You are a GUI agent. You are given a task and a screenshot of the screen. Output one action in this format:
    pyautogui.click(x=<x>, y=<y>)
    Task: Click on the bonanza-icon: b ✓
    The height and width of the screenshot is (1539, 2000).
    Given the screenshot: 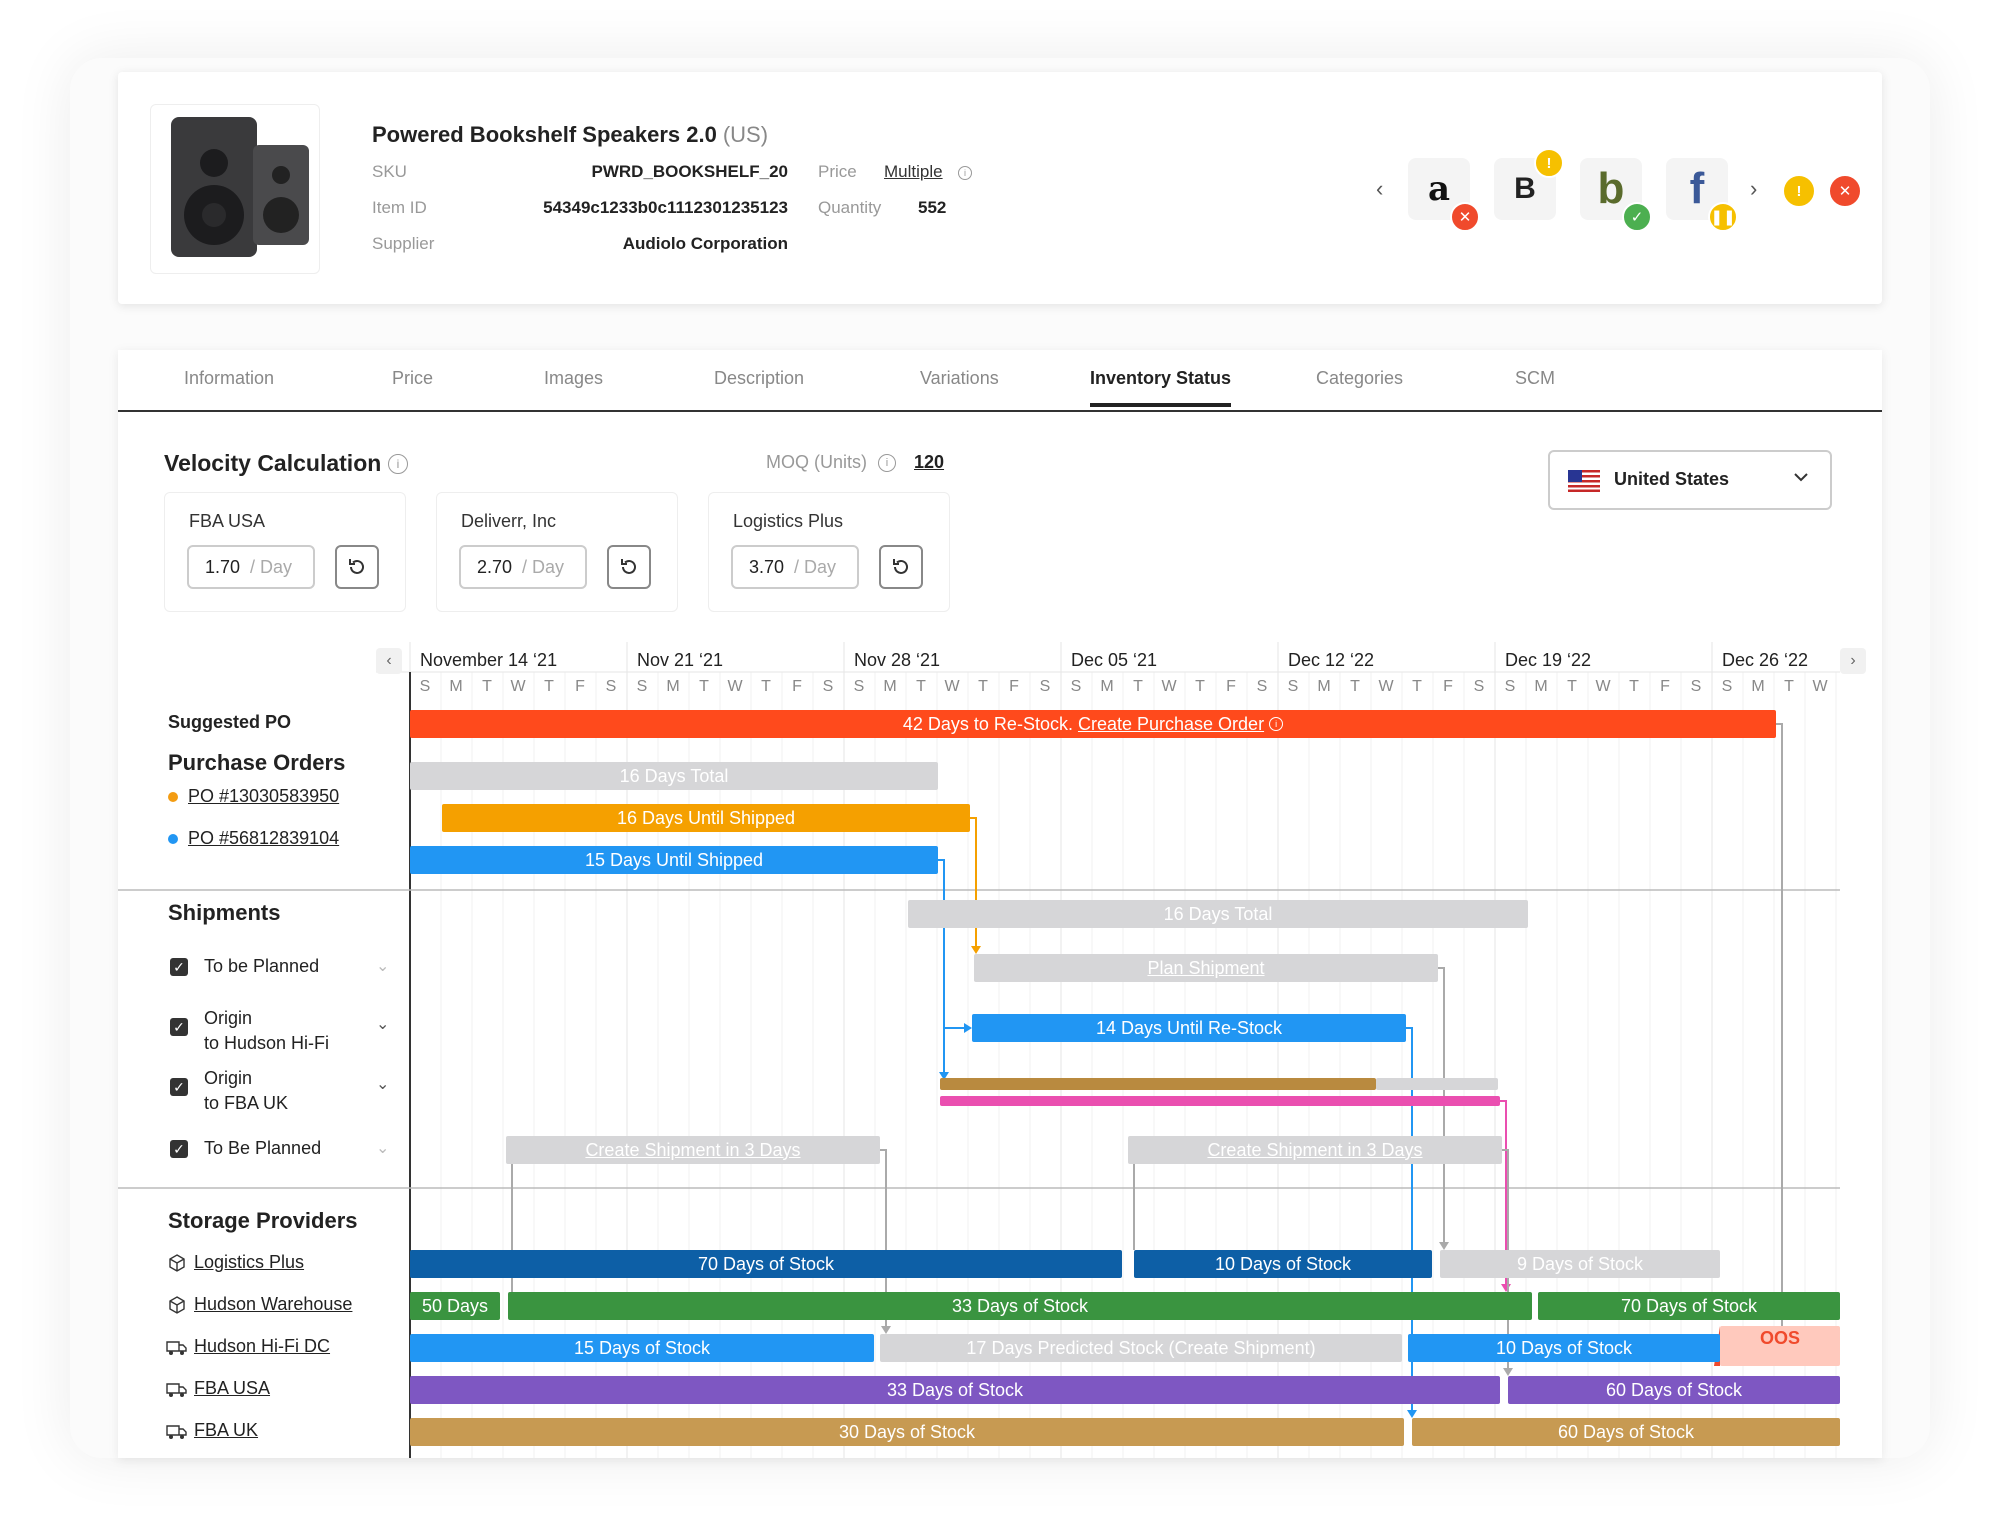 What is the action you would take?
    pyautogui.click(x=1616, y=195)
    